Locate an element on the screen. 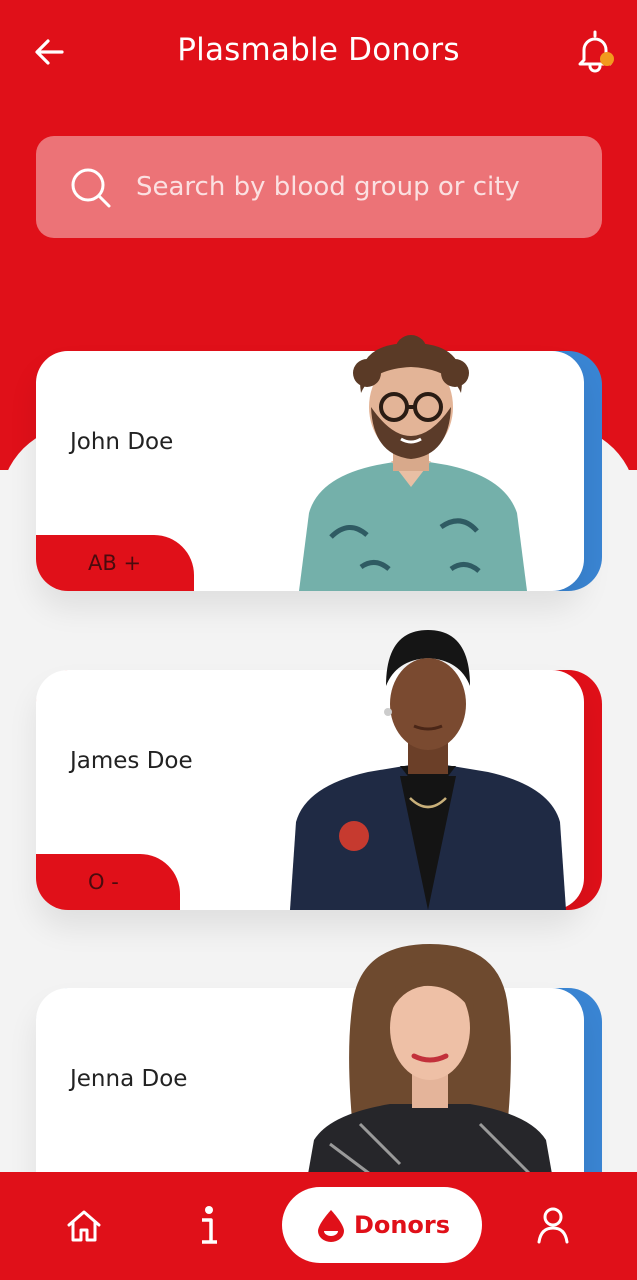  blood-group-badge: O - is located at coordinates (108, 882).